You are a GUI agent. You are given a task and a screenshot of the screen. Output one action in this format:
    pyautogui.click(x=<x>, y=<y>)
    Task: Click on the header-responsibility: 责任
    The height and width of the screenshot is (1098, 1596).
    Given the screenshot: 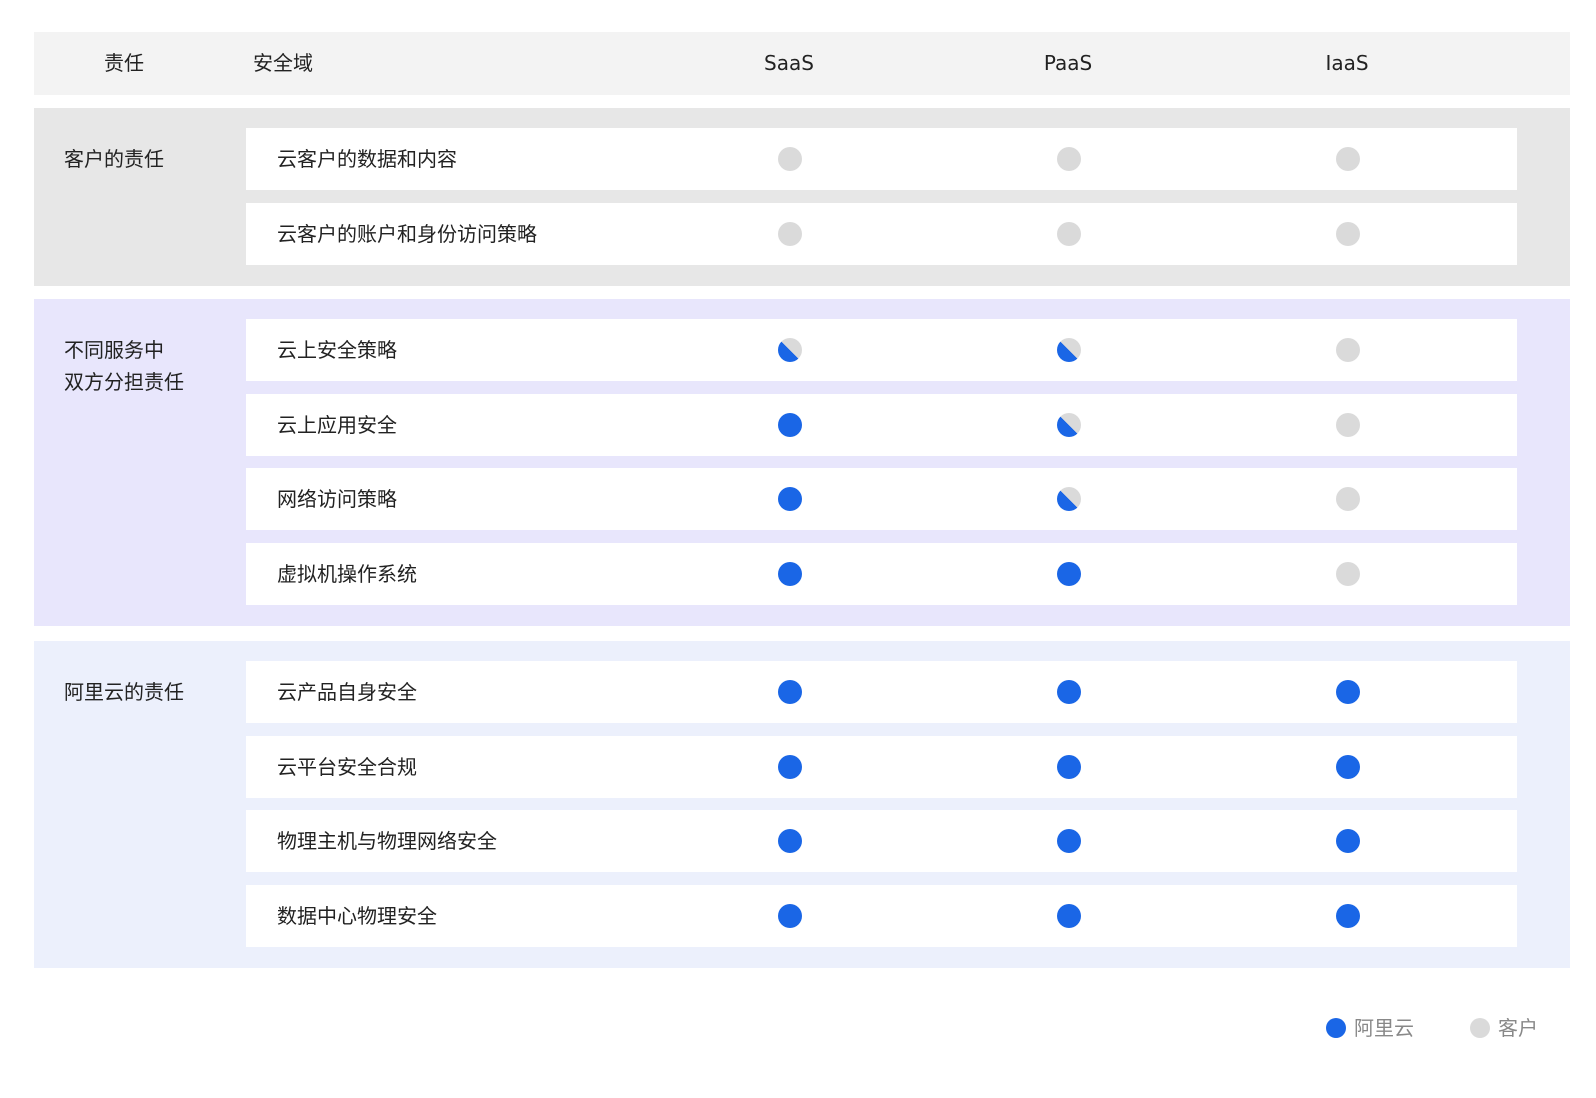 What is the action you would take?
    pyautogui.click(x=124, y=63)
    